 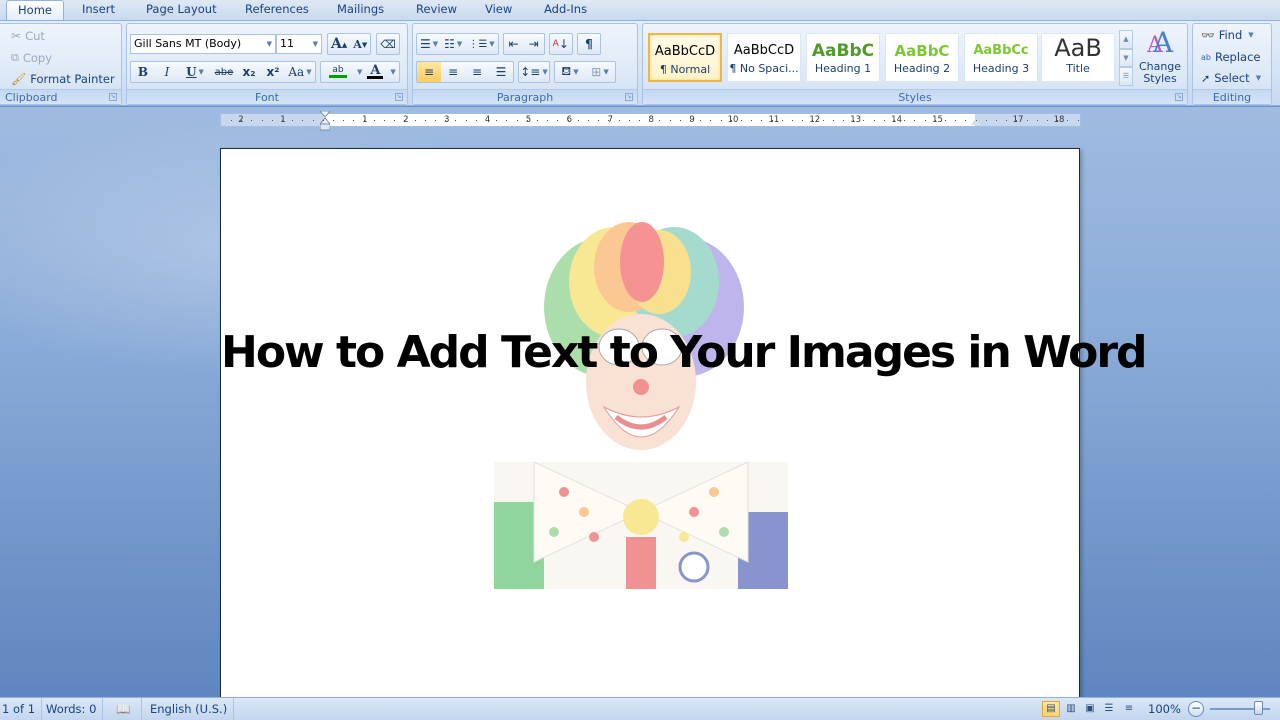 What do you see at coordinates (565, 10) in the screenshot?
I see `tab-add-ins: Add-Ins` at bounding box center [565, 10].